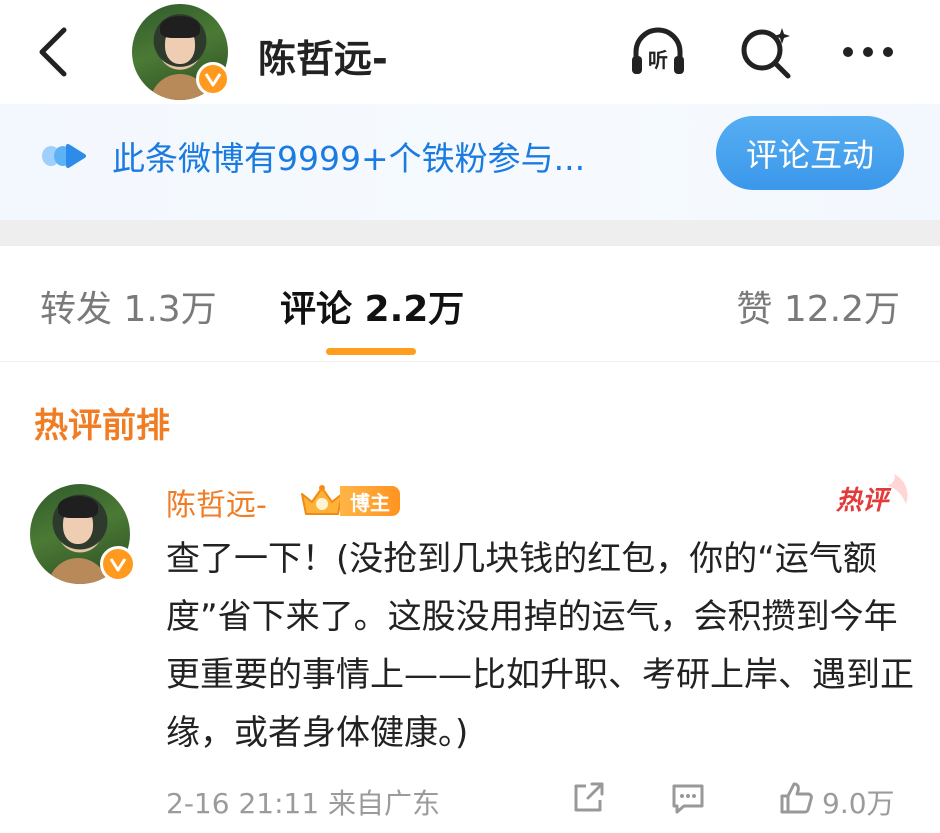 This screenshot has width=940, height=833. What do you see at coordinates (102, 426) in the screenshot?
I see `hot-comments-heading: 热评前排` at bounding box center [102, 426].